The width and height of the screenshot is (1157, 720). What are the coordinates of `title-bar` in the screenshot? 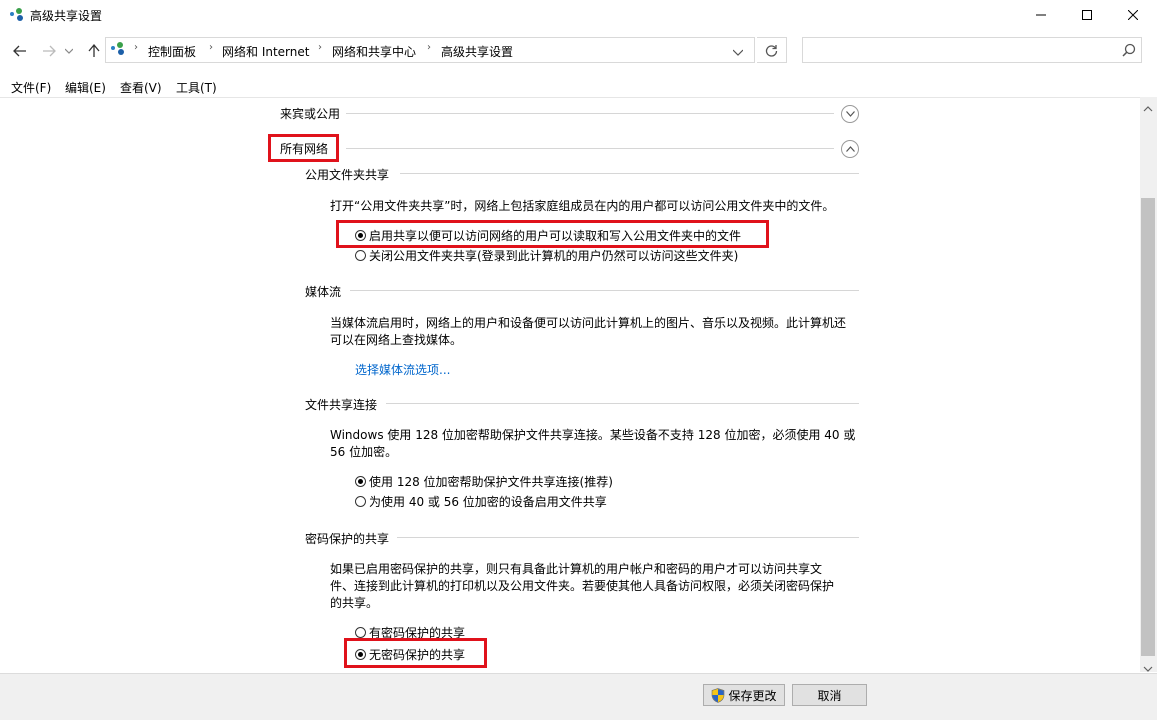 It's located at (578, 15).